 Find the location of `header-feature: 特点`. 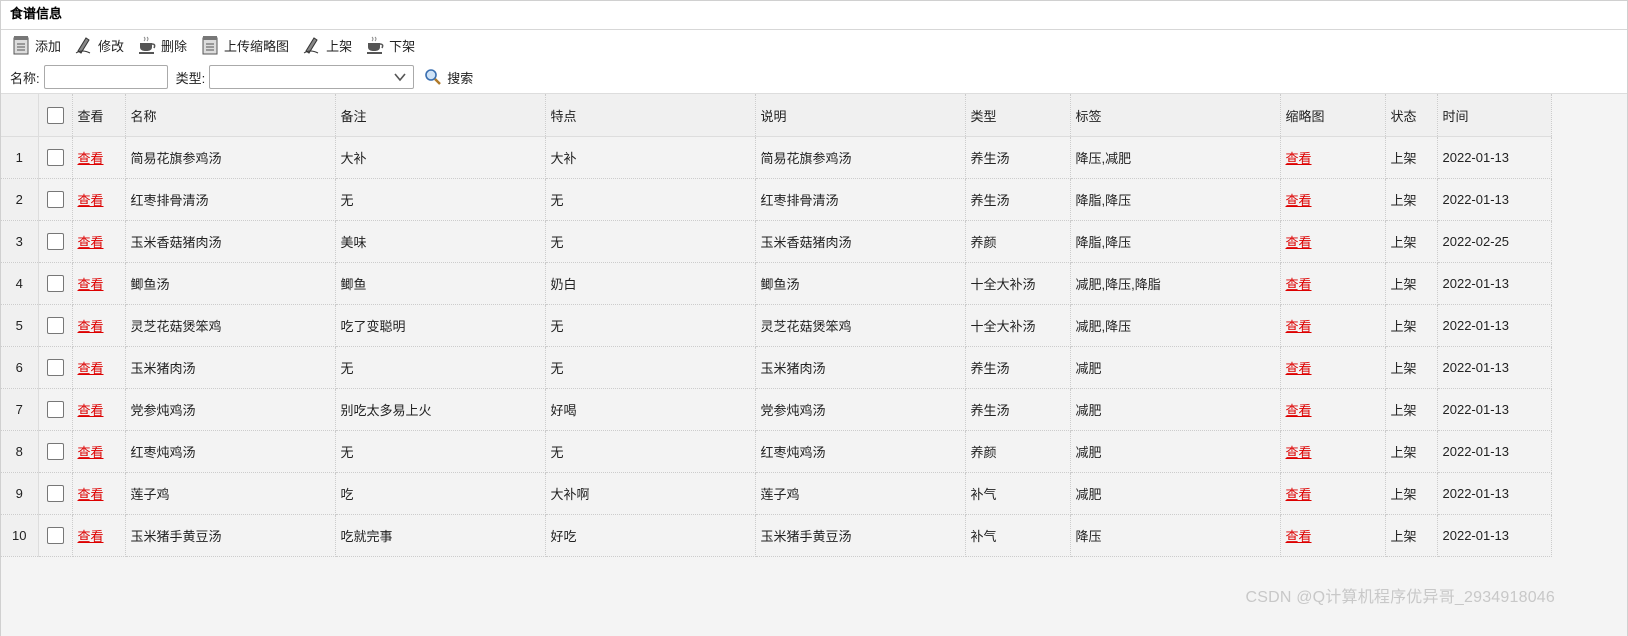

header-feature: 特点 is located at coordinates (650, 115).